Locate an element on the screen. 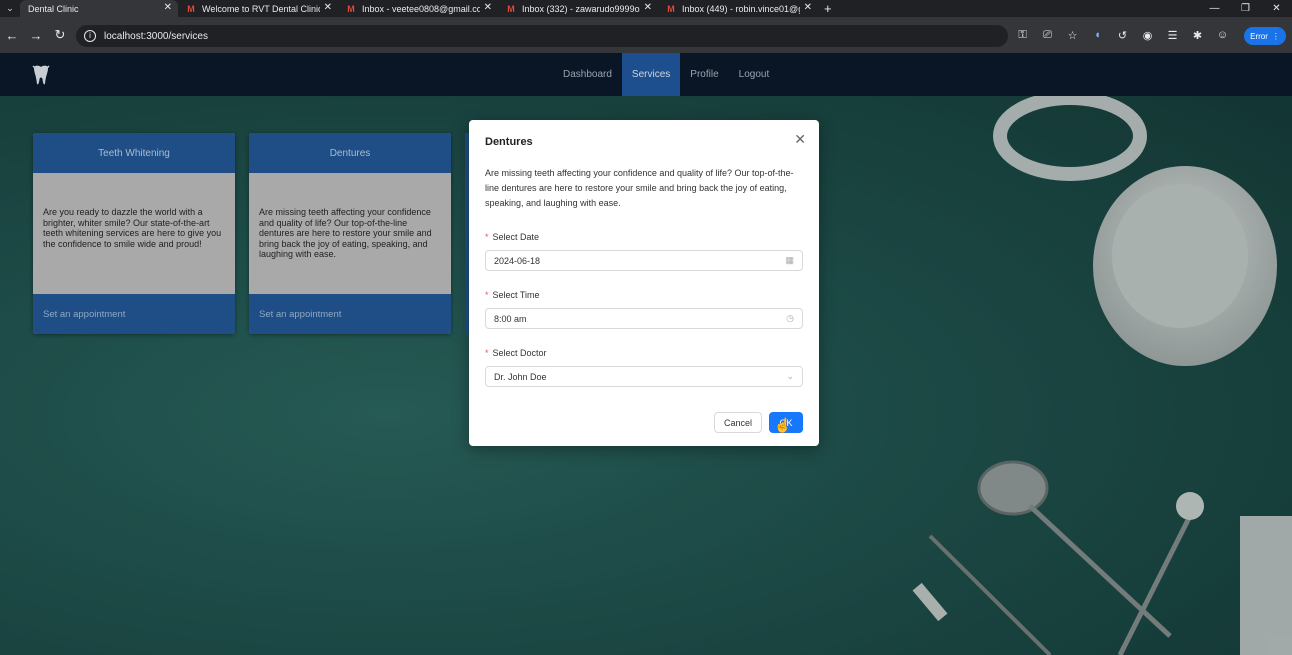  doctor-value: Dr. John Doe is located at coordinates (520, 376).